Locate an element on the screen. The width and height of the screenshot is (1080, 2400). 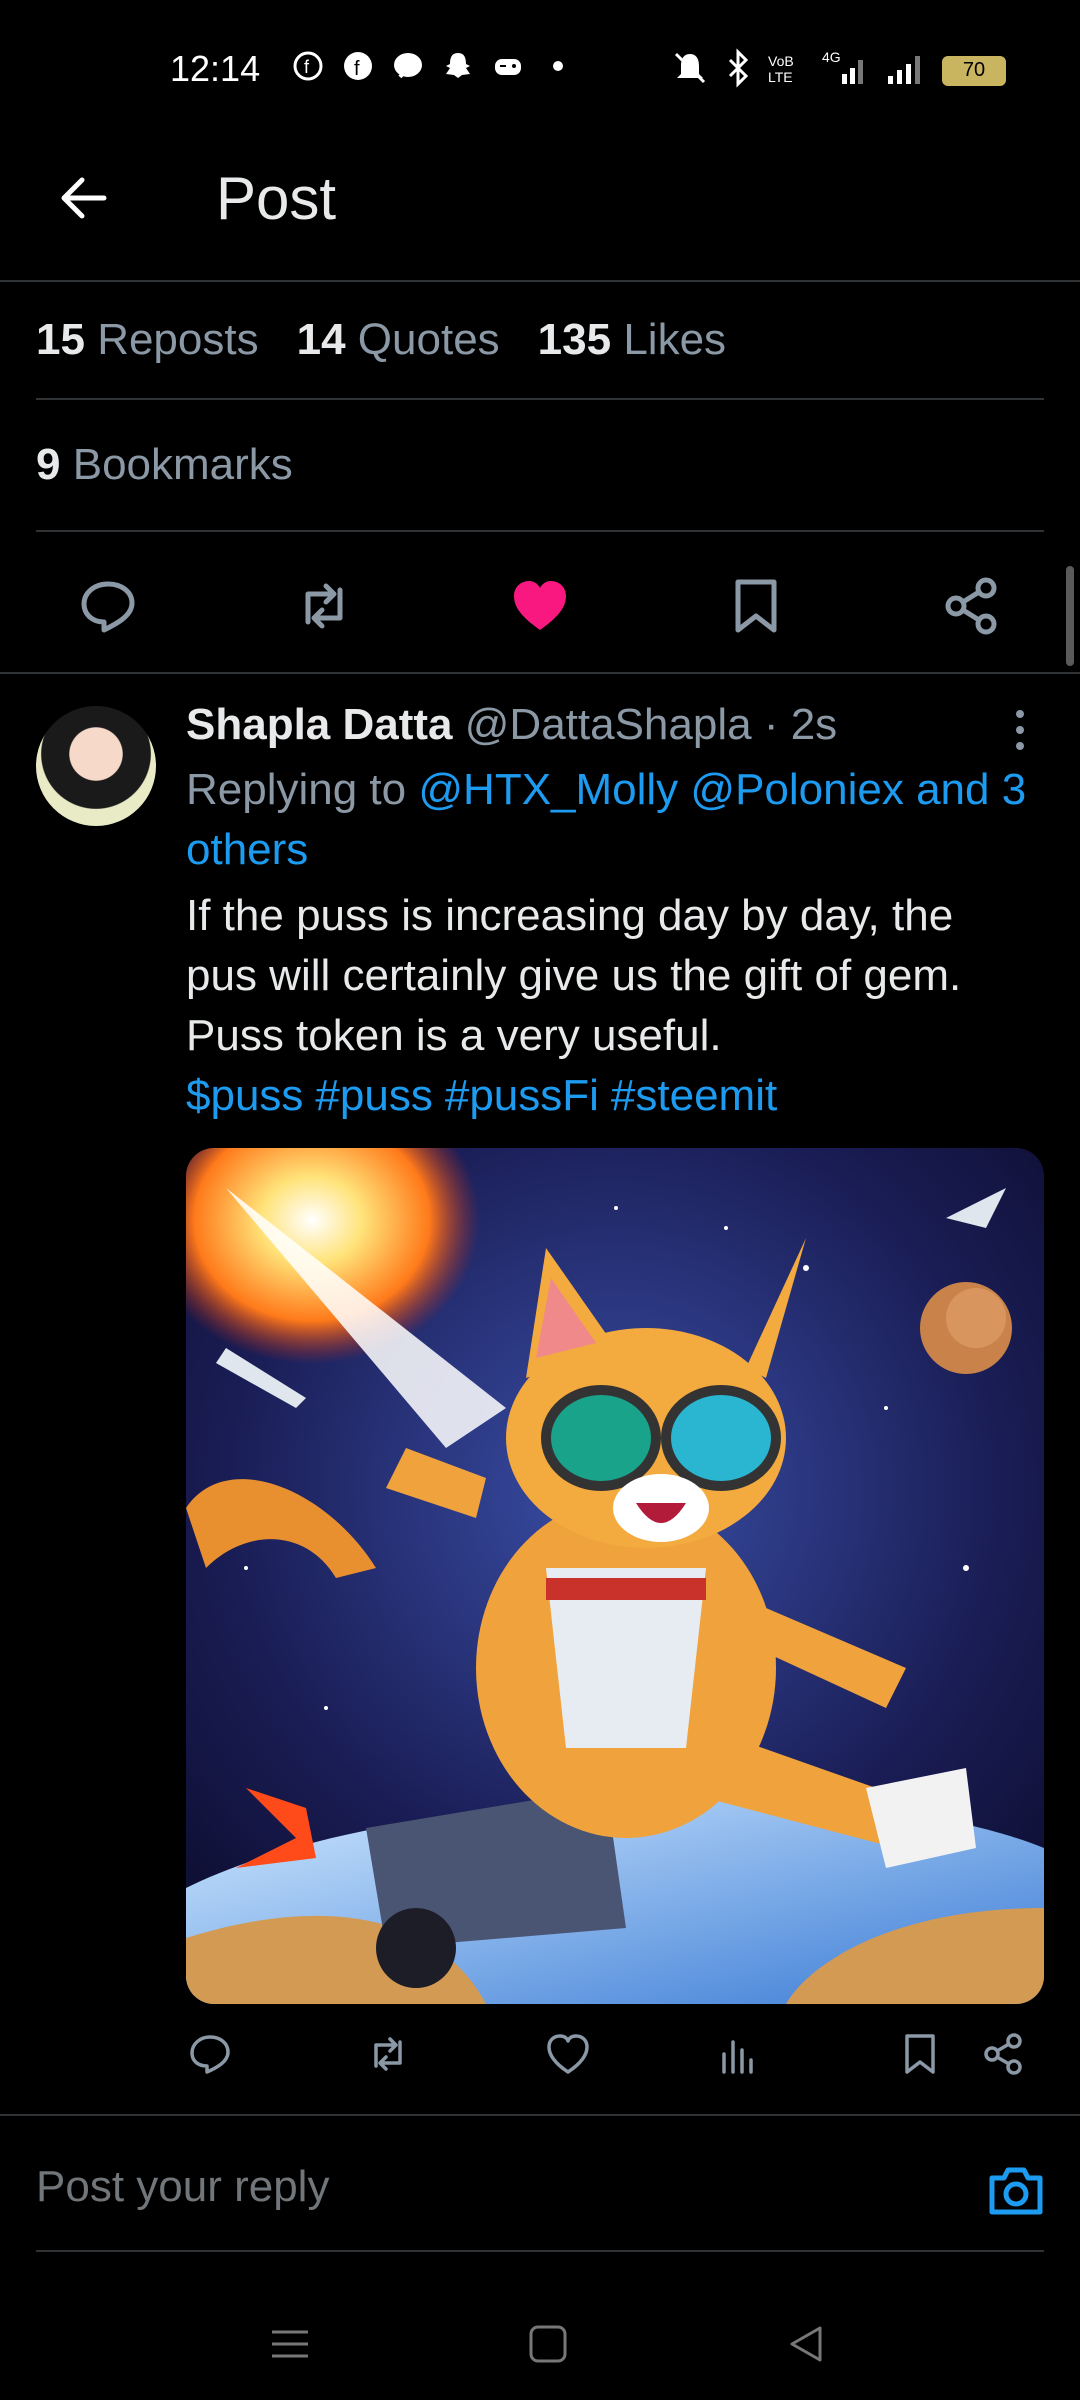
menu-icon is located at coordinates (290, 2344).